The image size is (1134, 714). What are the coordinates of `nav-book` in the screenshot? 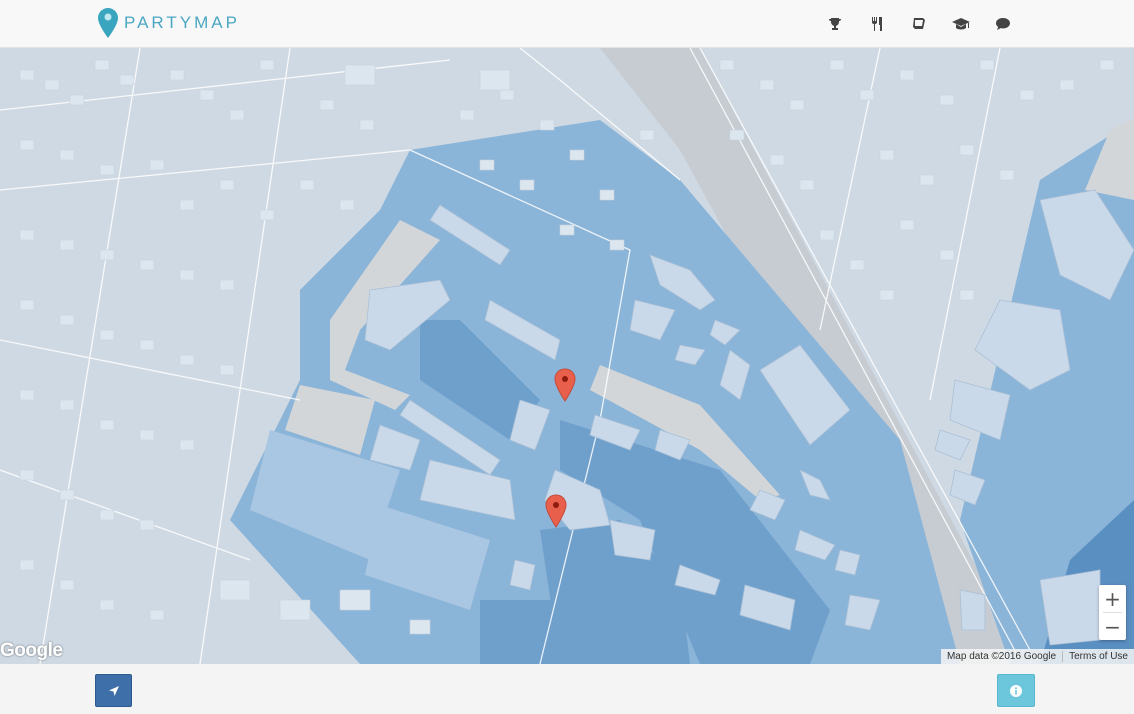 It's located at (919, 24).